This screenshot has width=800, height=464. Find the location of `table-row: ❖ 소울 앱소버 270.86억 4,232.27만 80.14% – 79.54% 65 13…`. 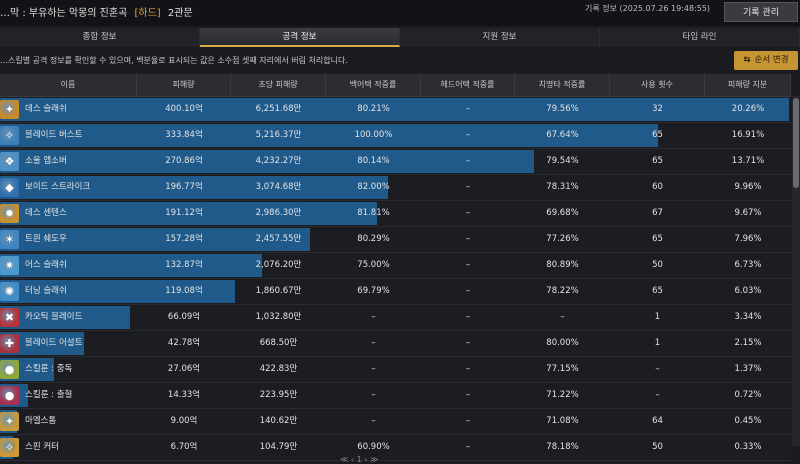

table-row: ❖ 소울 앱소버 270.86억 4,232.27만 80.14% – 79.54% 65 13… is located at coordinates (395, 162).